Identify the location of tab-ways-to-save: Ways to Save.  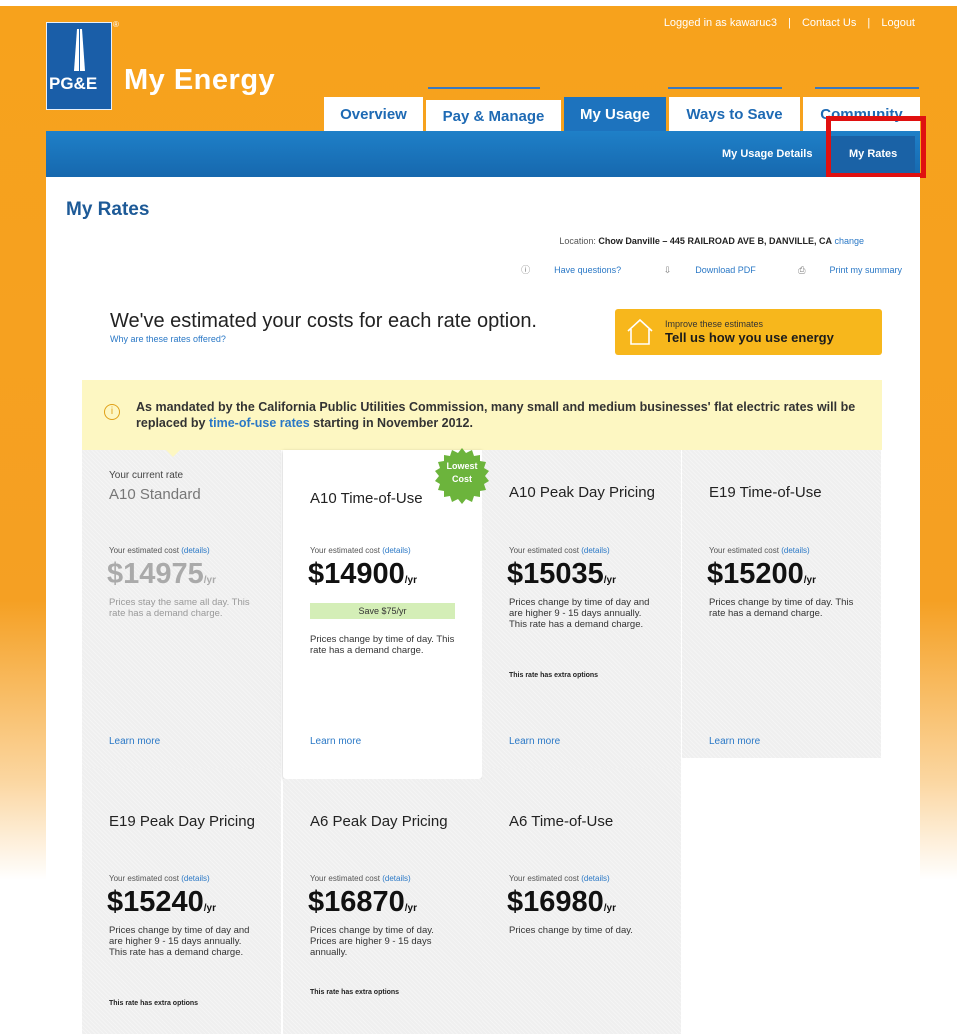
(734, 114).